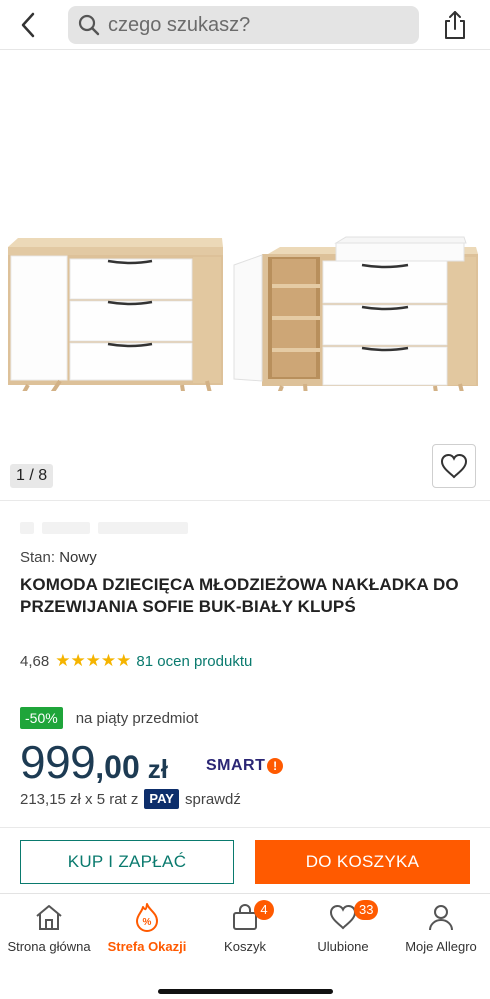  Describe the element at coordinates (343, 929) in the screenshot. I see `nav-item-favorites: 33 Ulubione` at that location.